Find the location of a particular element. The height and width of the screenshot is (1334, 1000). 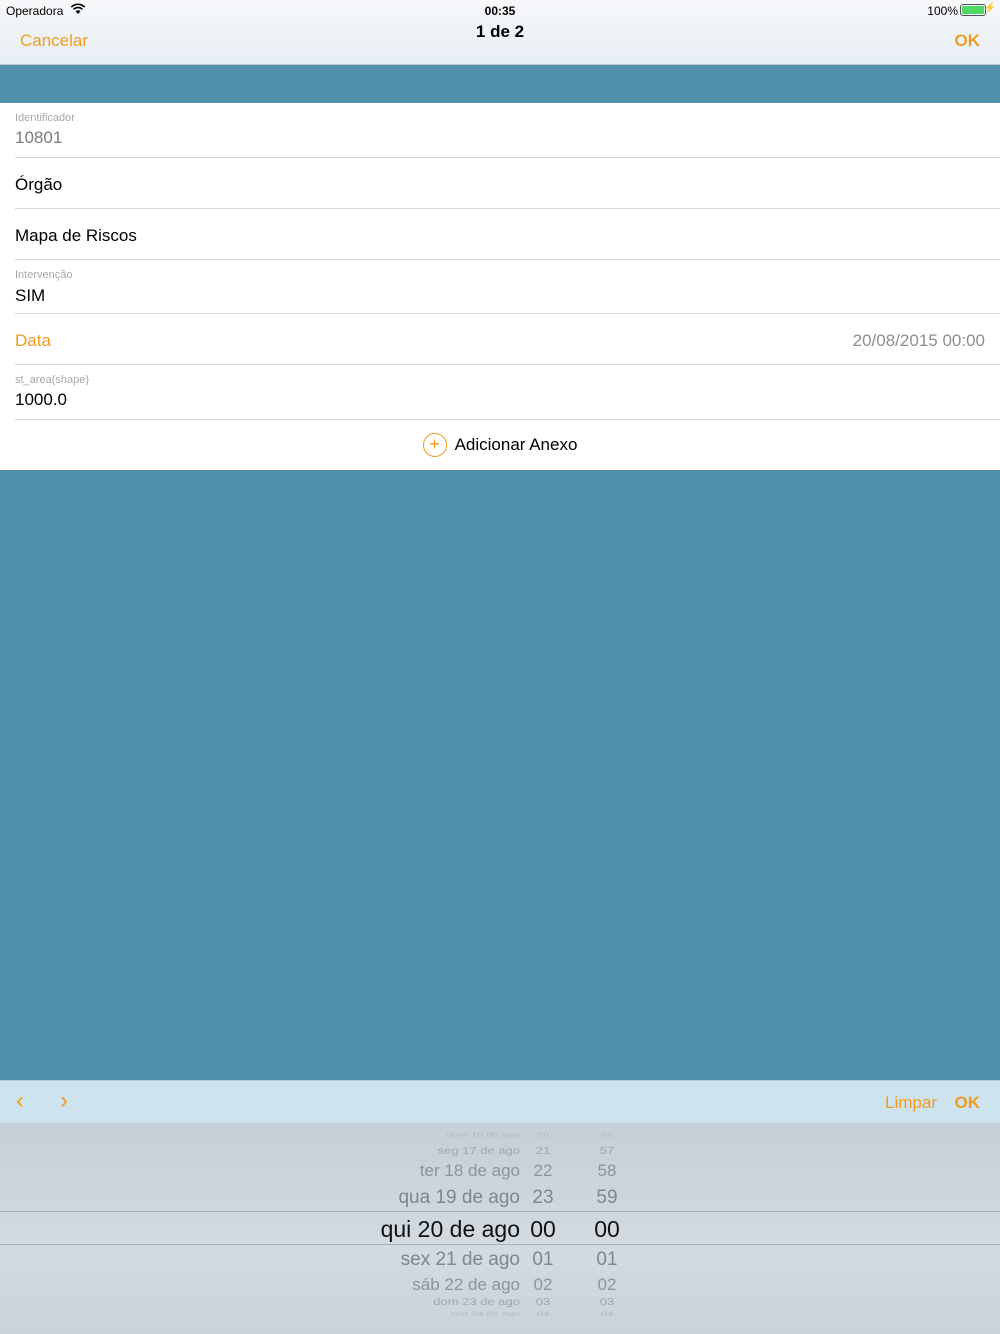

intervencao-row: Intervenção SIM is located at coordinates (507, 287).